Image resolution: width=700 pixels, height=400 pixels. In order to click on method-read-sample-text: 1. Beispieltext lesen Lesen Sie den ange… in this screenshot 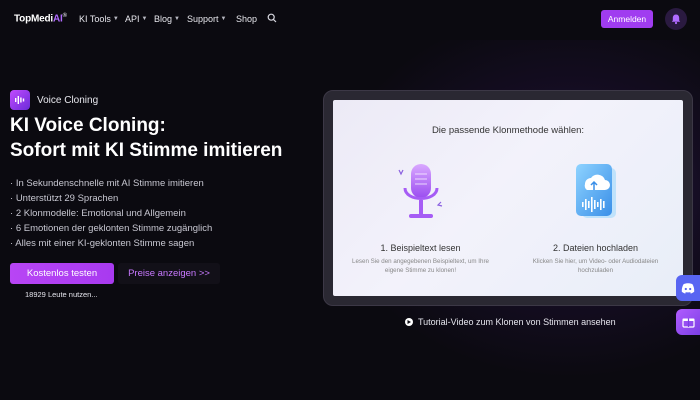, I will do `click(420, 217)`.